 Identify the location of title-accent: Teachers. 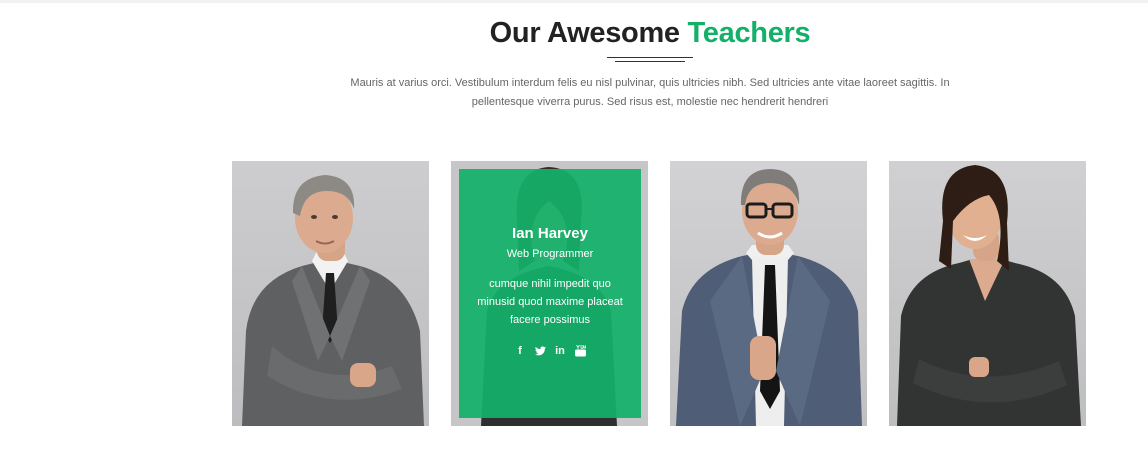
(749, 33).